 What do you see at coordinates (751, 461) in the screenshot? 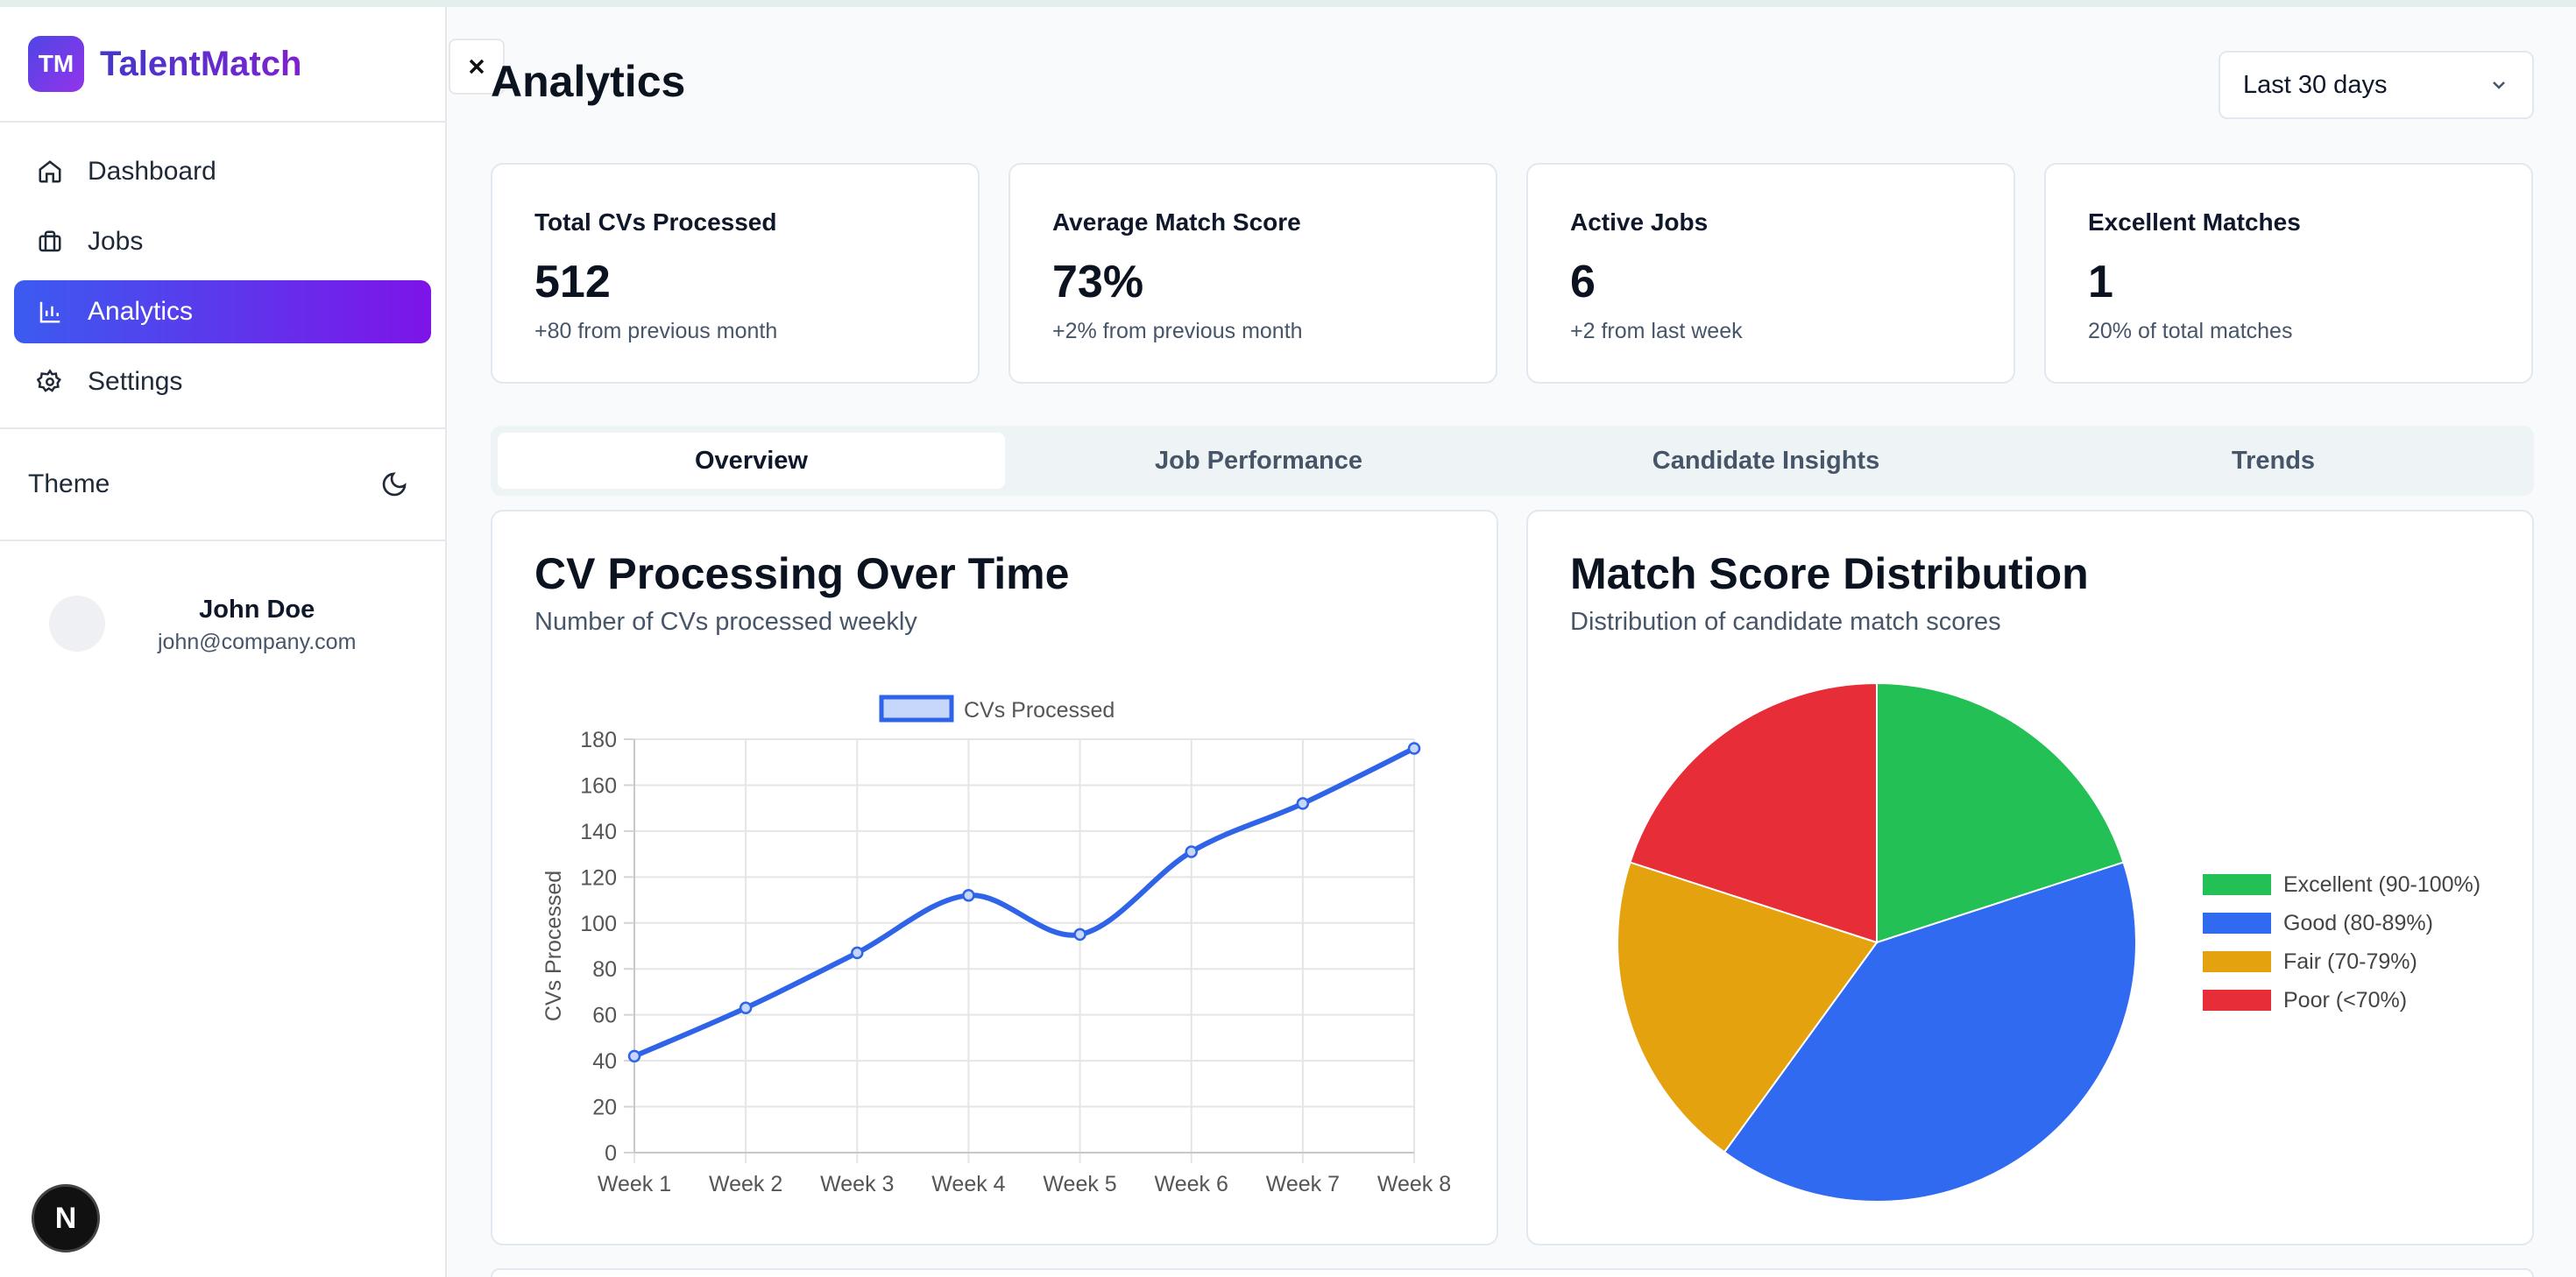
I see `tab-overview: Overview` at bounding box center [751, 461].